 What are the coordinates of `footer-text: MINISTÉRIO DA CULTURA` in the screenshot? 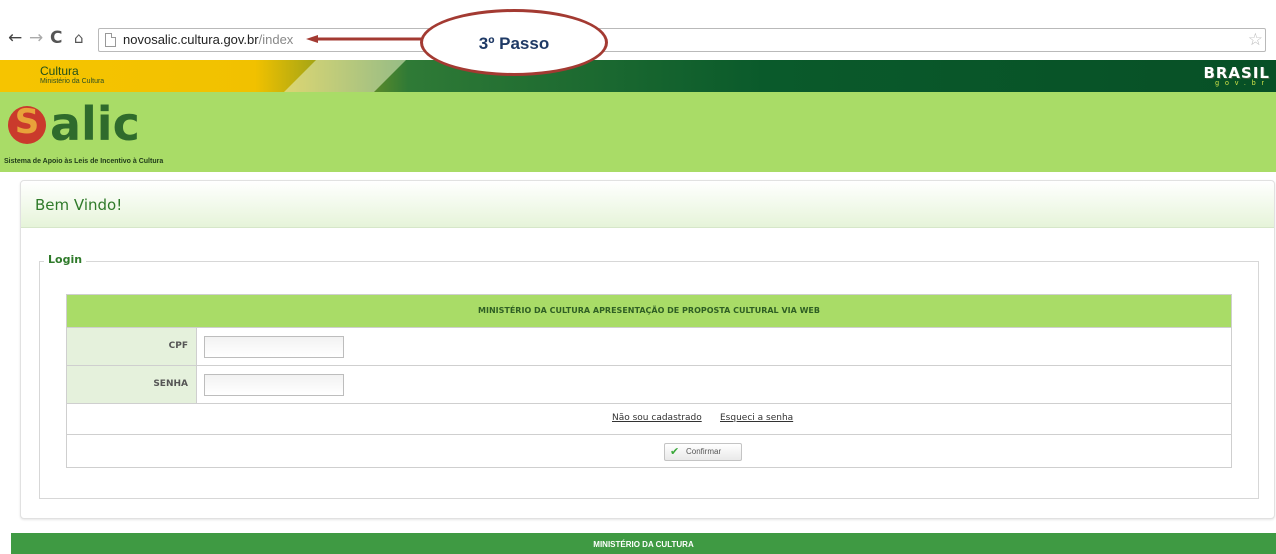 It's located at (643, 544).